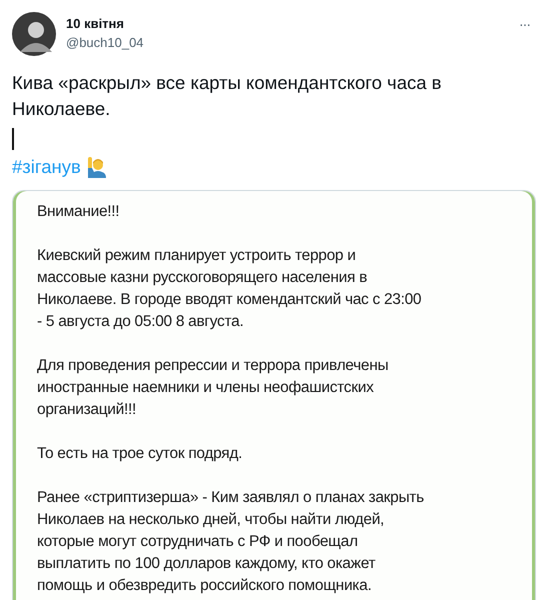 Image resolution: width=548 pixels, height=600 pixels. What do you see at coordinates (78, 212) in the screenshot?
I see `message-paragraph: Внимание!!!` at bounding box center [78, 212].